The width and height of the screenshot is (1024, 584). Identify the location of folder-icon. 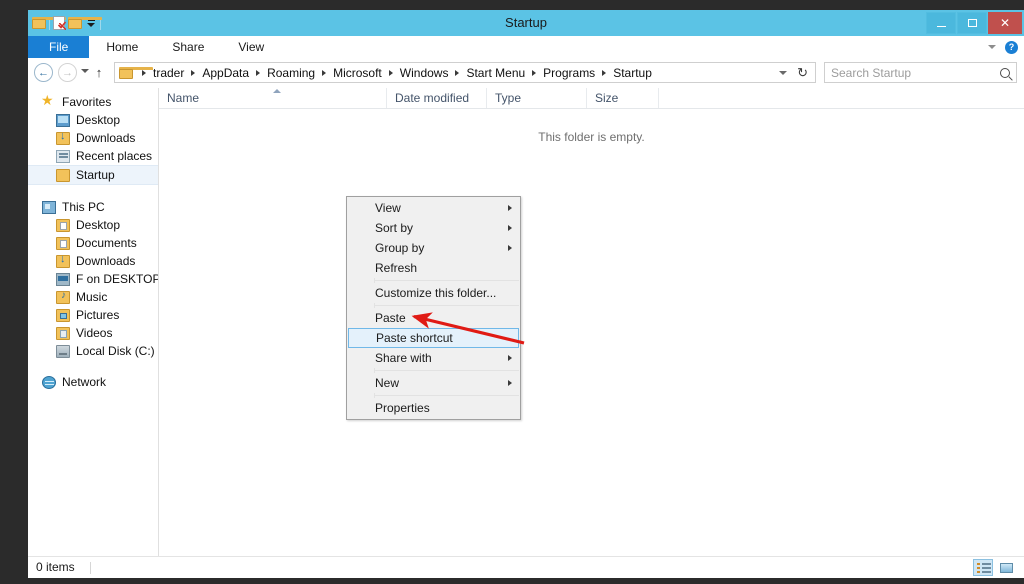
(63, 175).